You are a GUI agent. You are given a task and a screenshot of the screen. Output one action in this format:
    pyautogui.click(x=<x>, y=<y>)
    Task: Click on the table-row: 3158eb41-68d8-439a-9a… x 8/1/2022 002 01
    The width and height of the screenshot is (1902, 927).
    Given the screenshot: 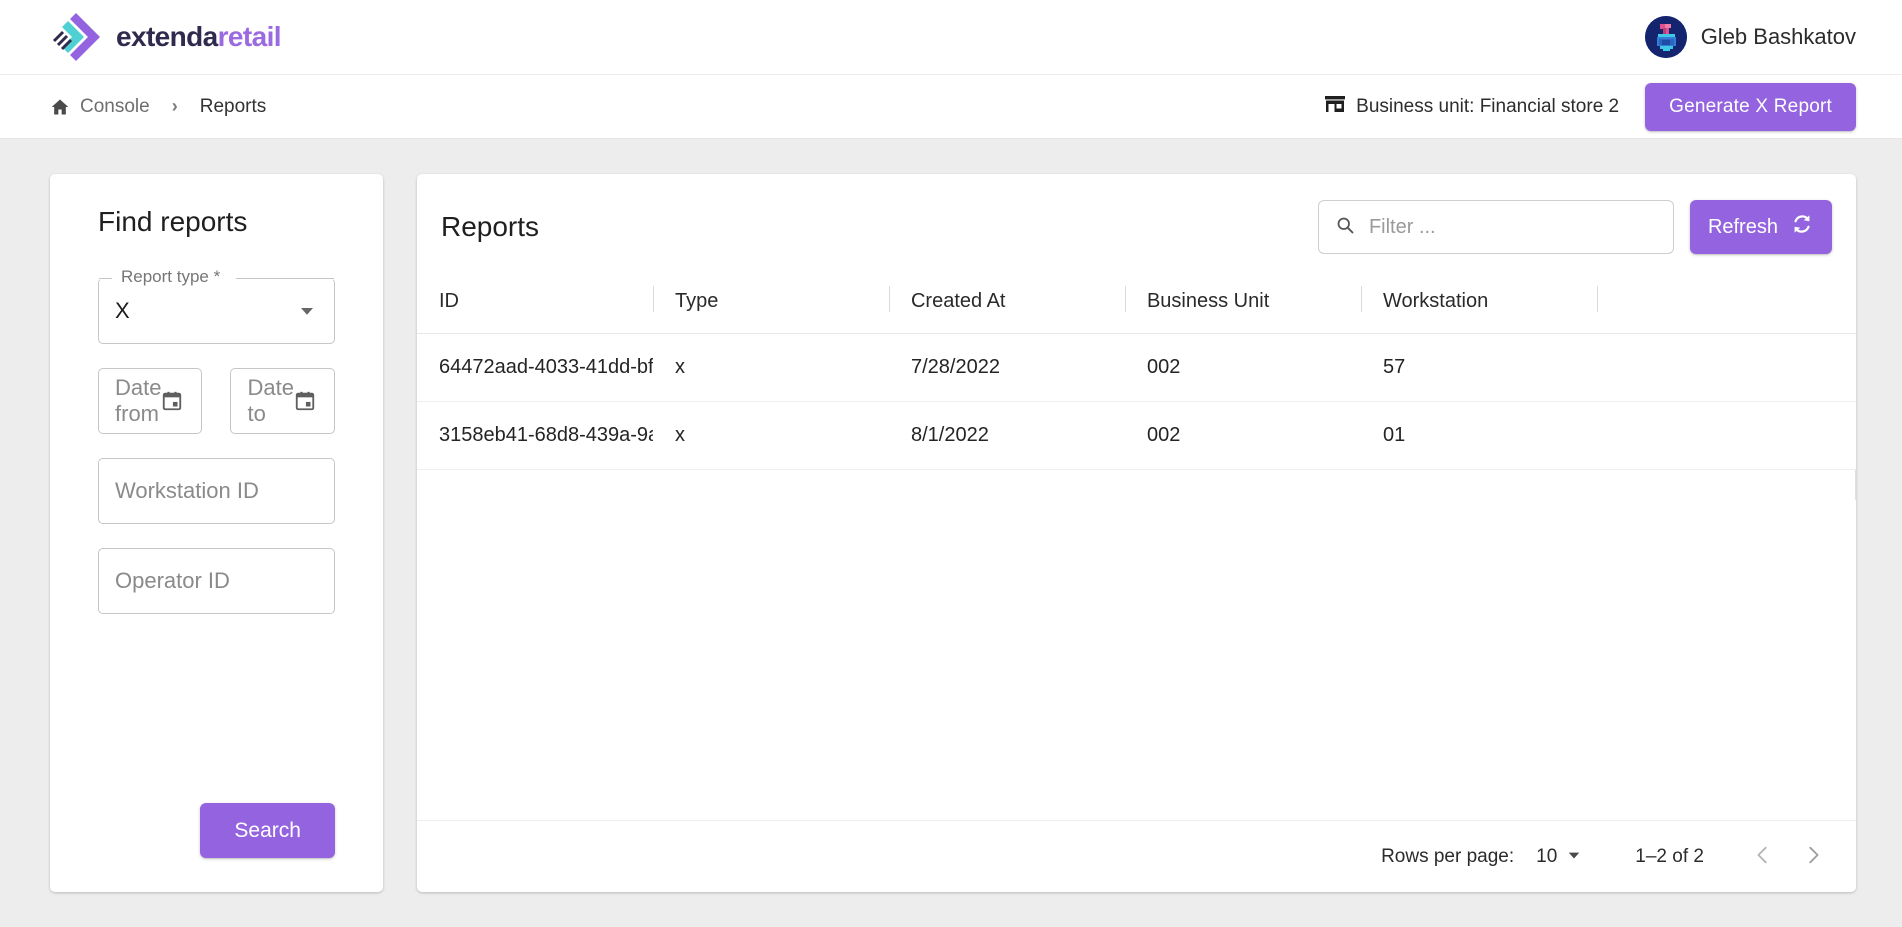 What is the action you would take?
    pyautogui.click(x=1136, y=435)
    